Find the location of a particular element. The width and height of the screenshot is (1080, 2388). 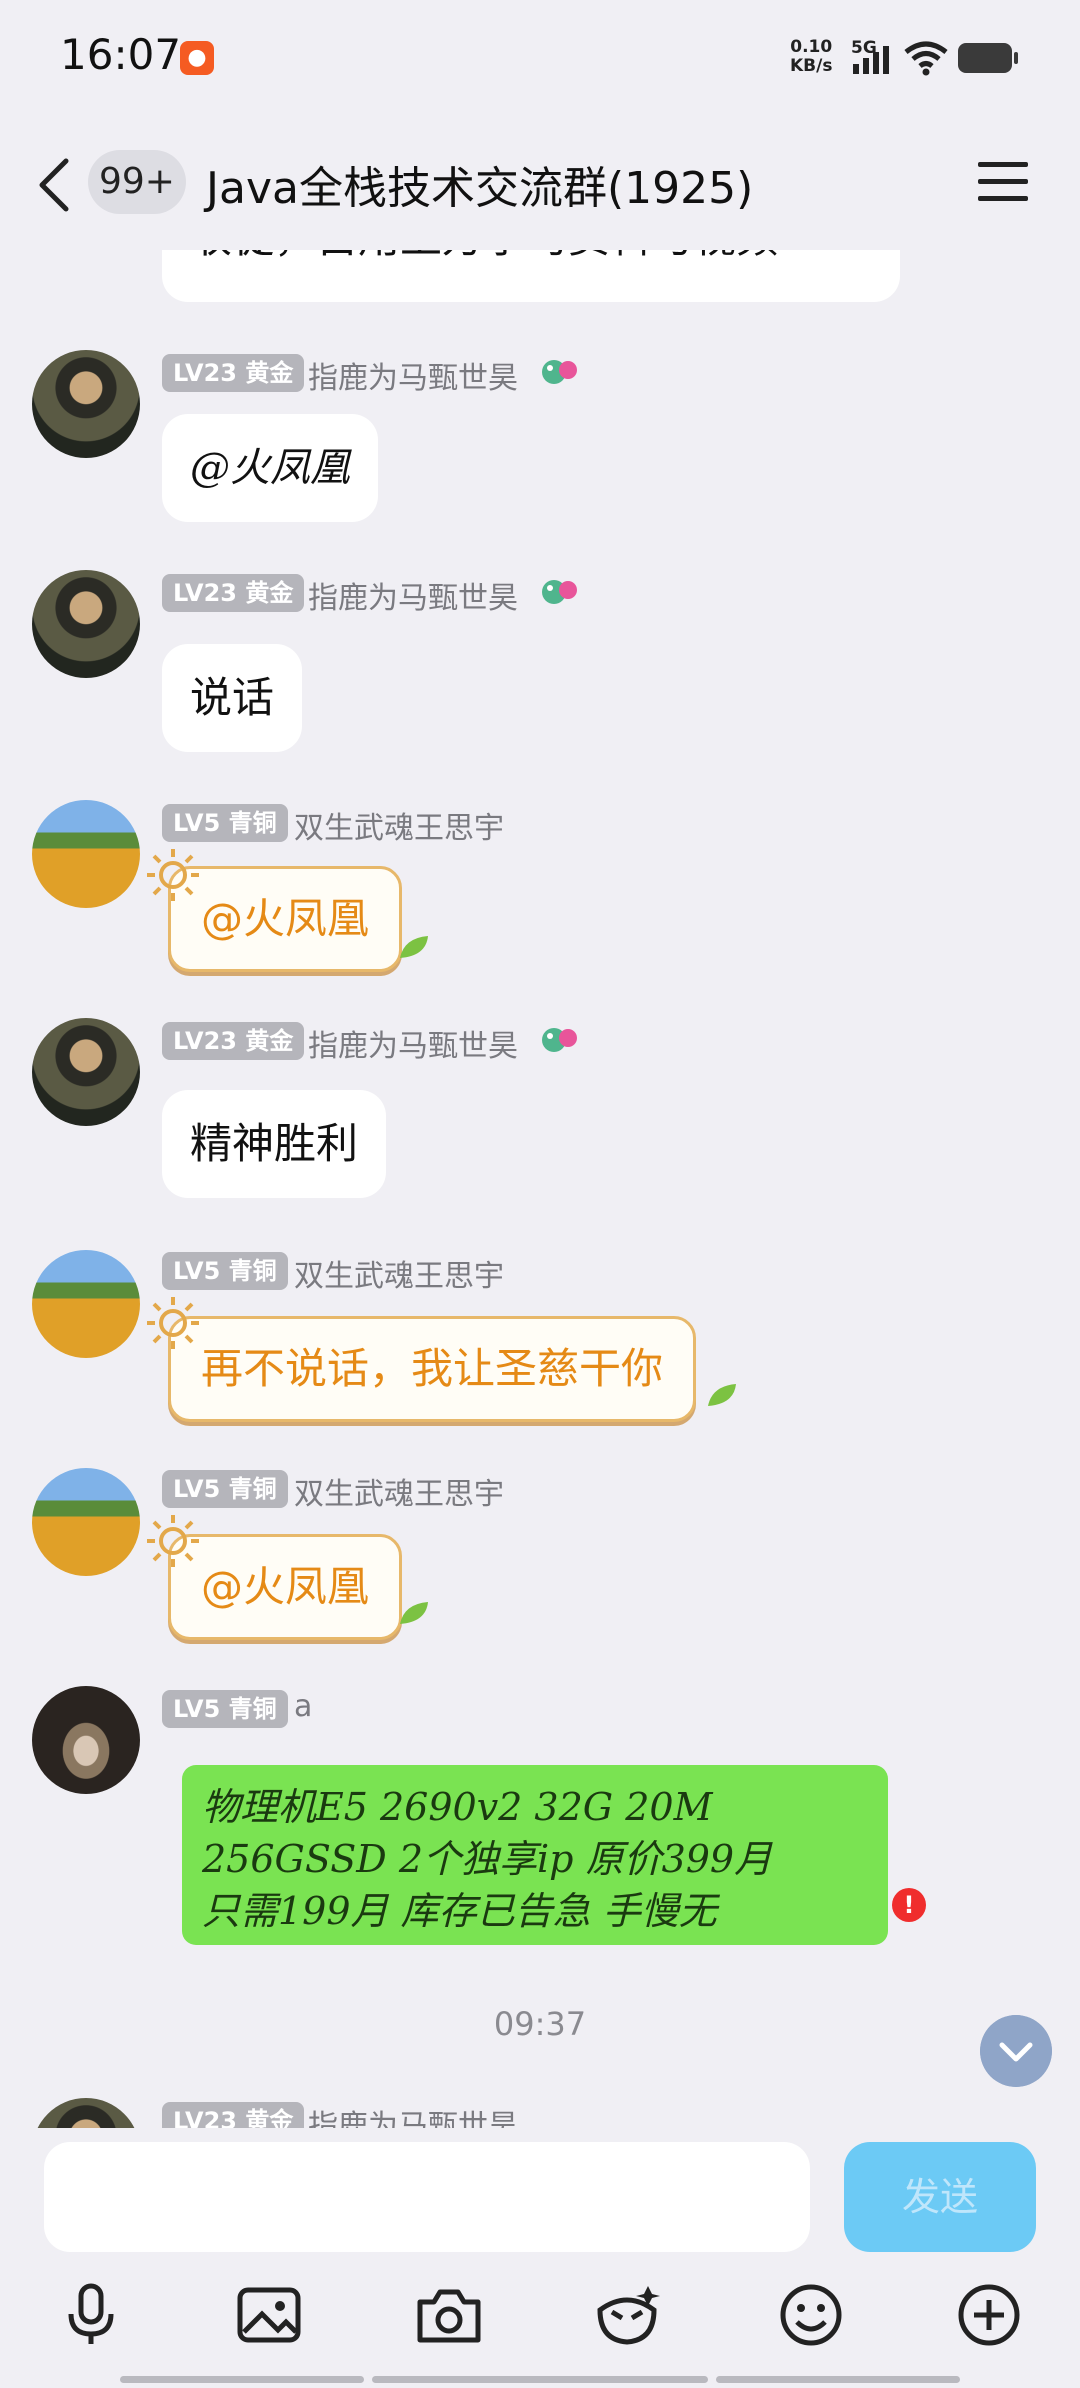

message-text-line: 物理机E5 2690v2 32G 20M is located at coordinates (457, 1807).